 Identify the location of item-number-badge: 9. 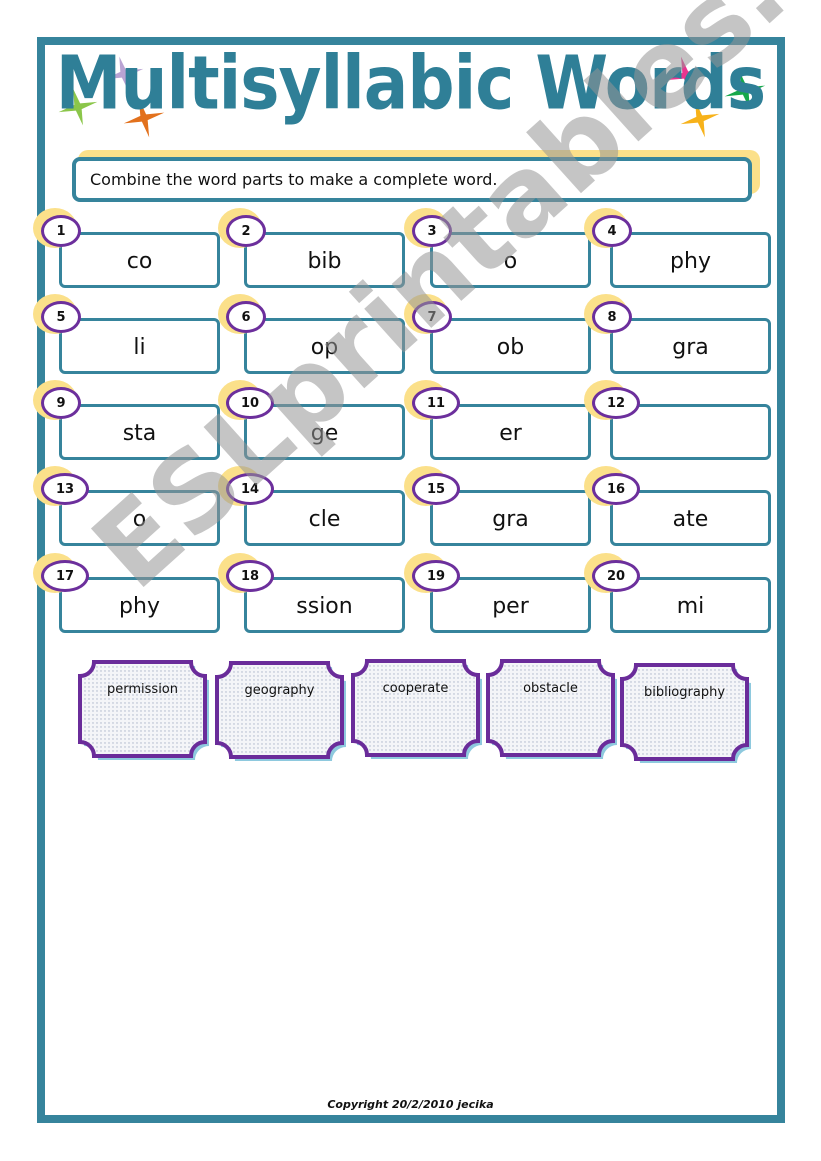
(61, 403).